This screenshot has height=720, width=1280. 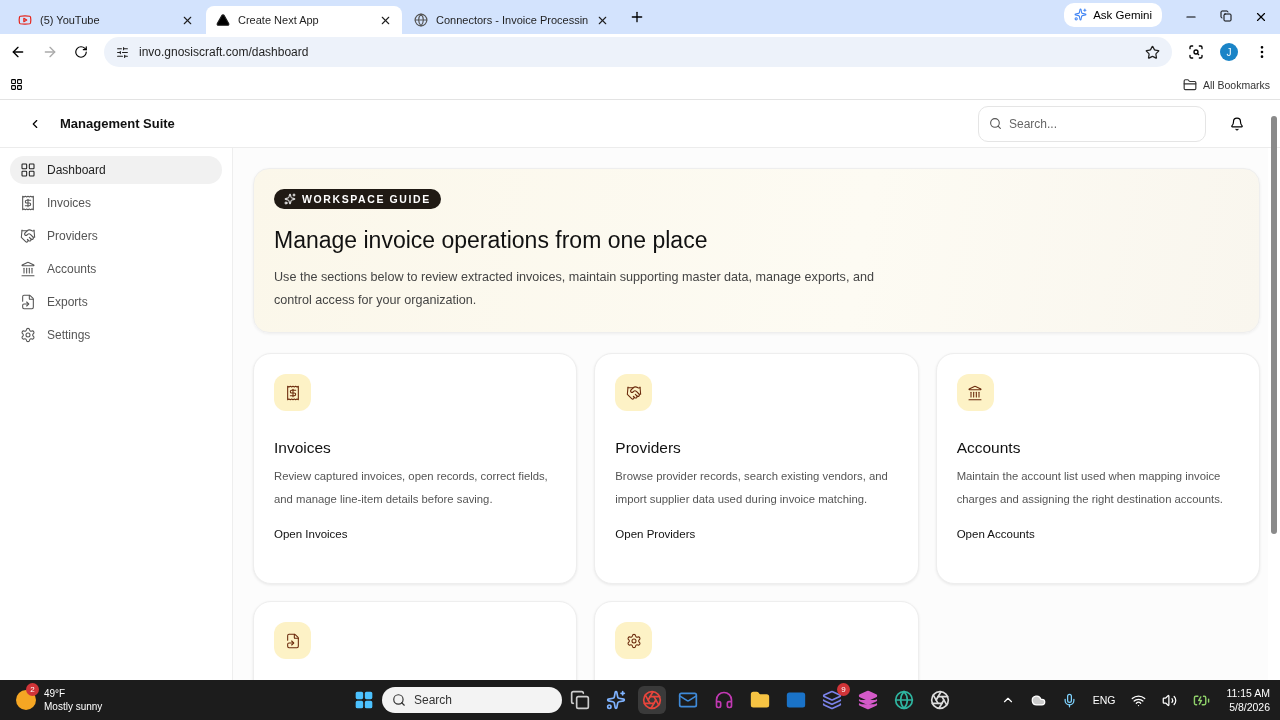 What do you see at coordinates (106, 20) in the screenshot?
I see `browser-tab: (5) YouTube` at bounding box center [106, 20].